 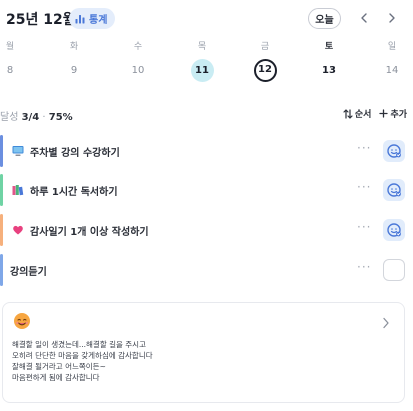 I want to click on diary-line: 오히려 단단한 마음을 갖게하심에 감사합니다, so click(x=82, y=355).